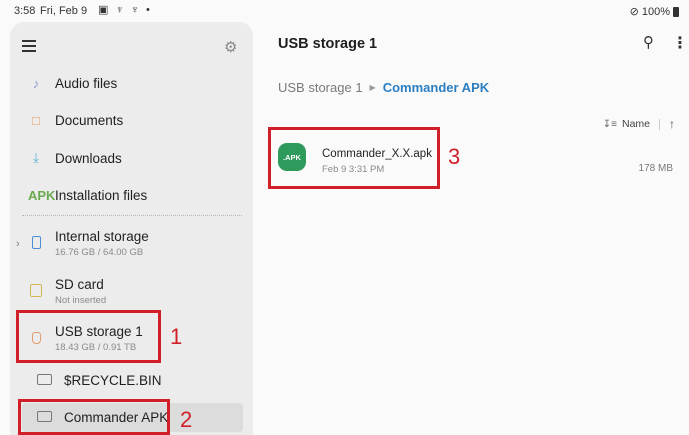 The width and height of the screenshot is (689, 435). Describe the element at coordinates (36, 120) in the screenshot. I see `document-icon: □` at that location.